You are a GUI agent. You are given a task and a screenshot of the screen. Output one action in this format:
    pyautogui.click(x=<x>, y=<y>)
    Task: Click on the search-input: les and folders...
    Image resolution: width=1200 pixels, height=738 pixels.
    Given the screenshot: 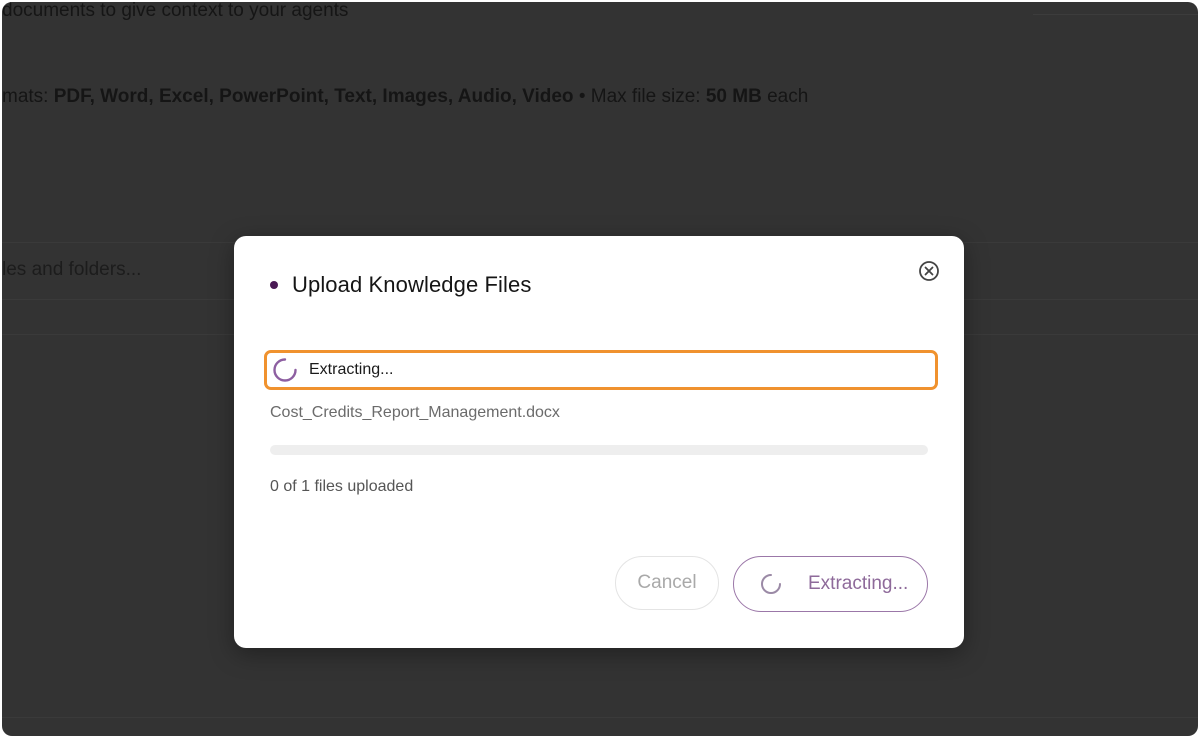 What is the action you would take?
    pyautogui.click(x=71, y=270)
    